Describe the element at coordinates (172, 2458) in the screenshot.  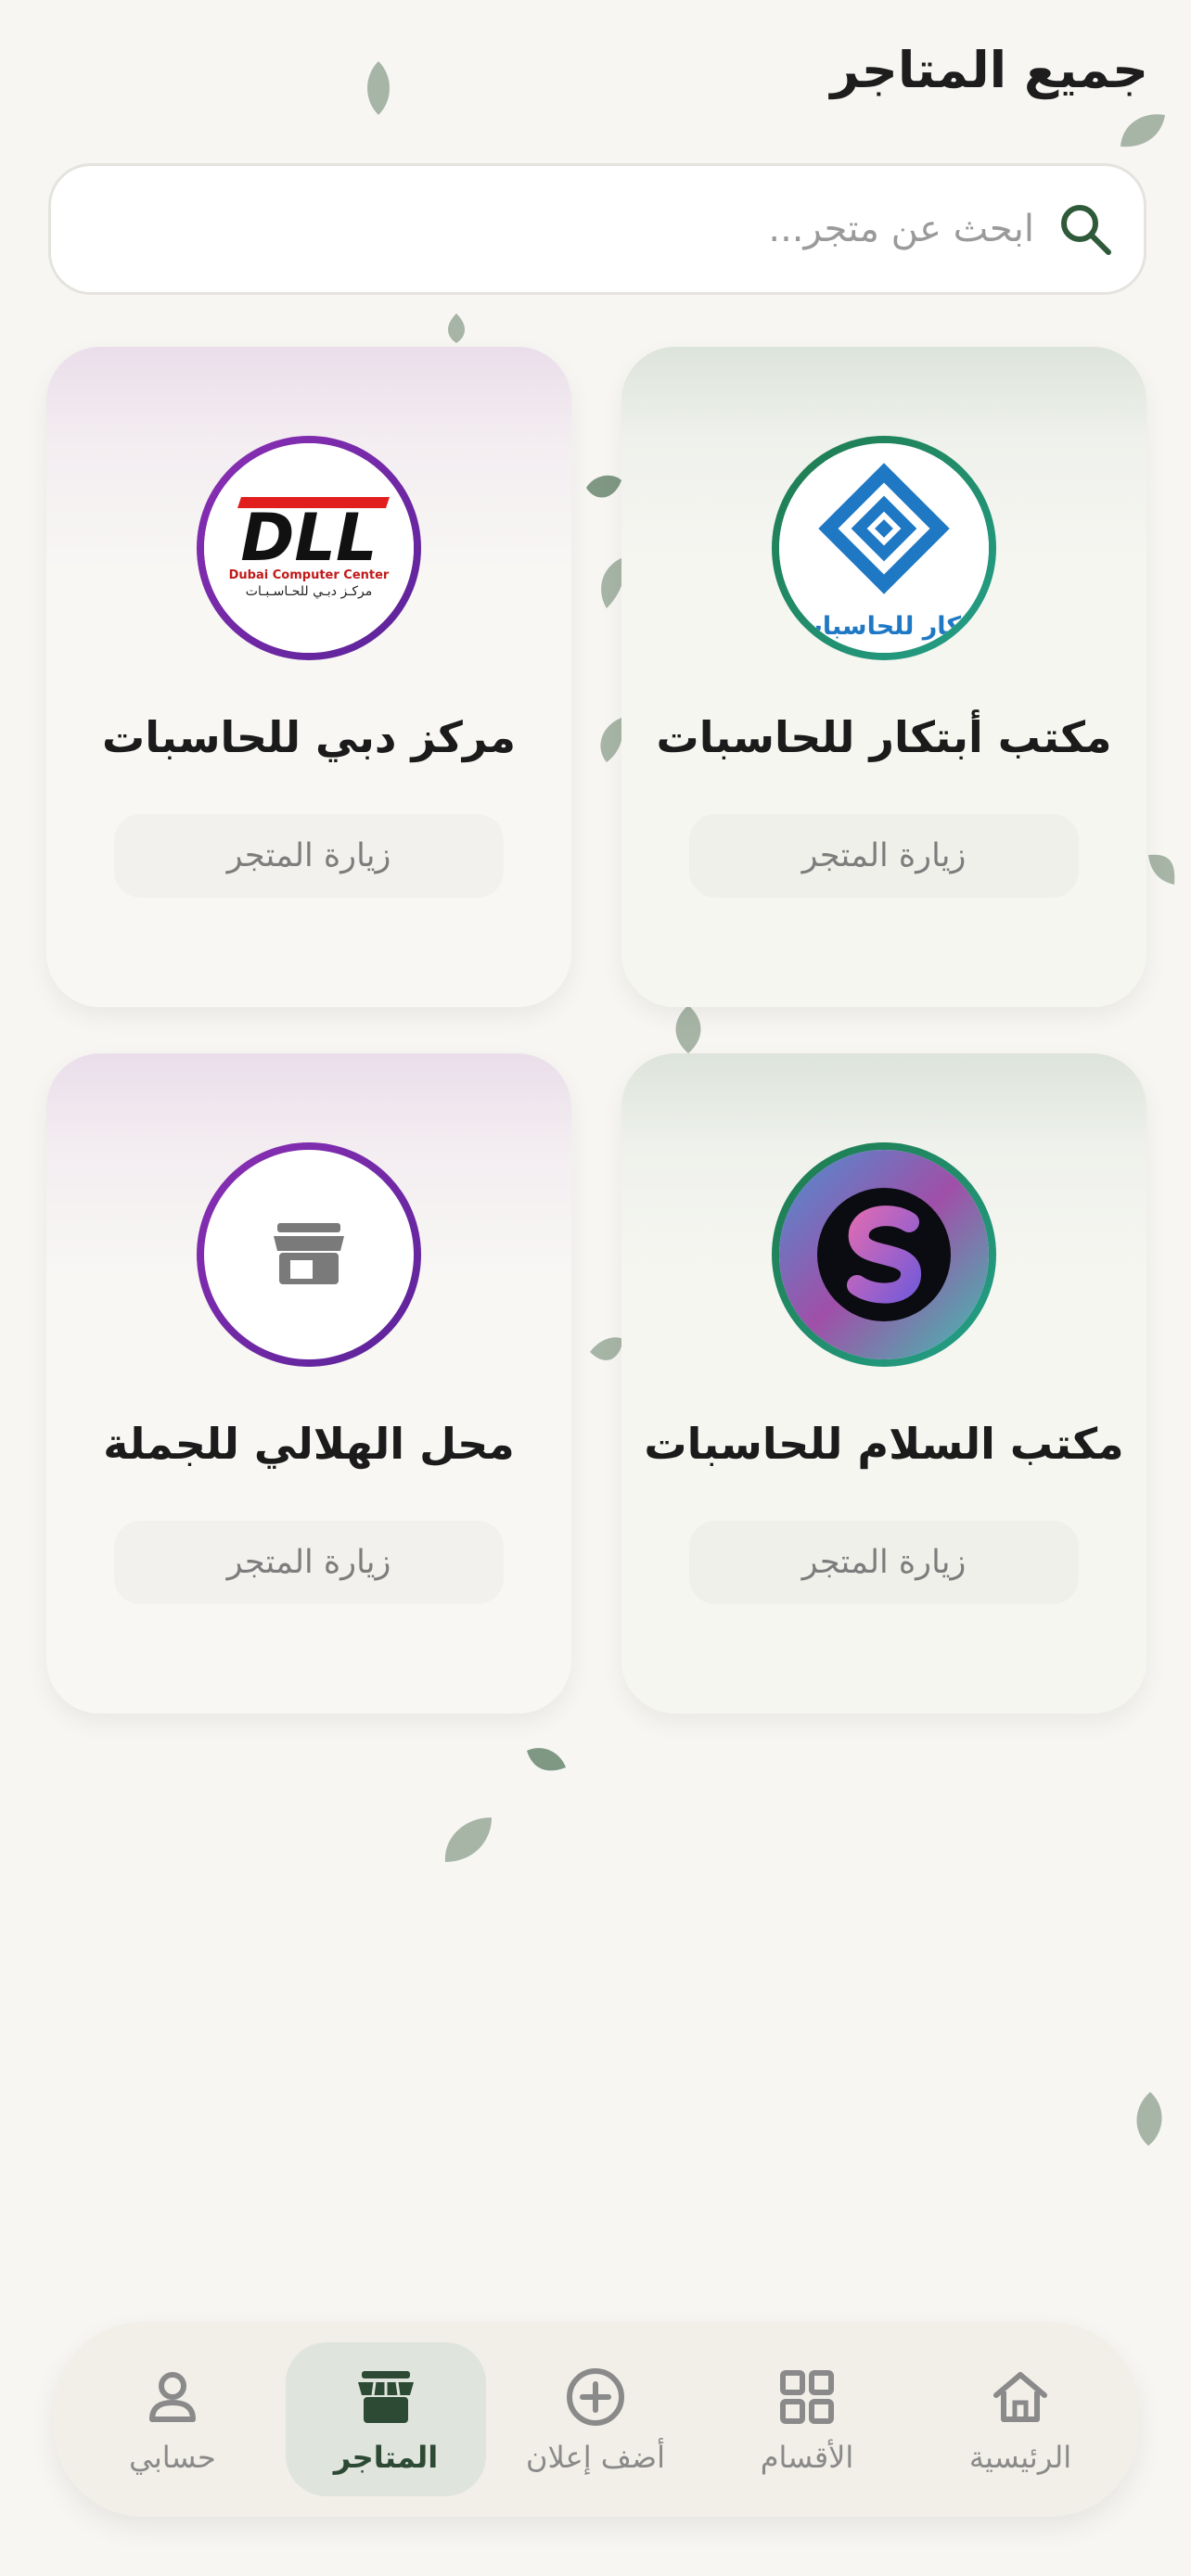
I see `tab-account-label: حسابي` at that location.